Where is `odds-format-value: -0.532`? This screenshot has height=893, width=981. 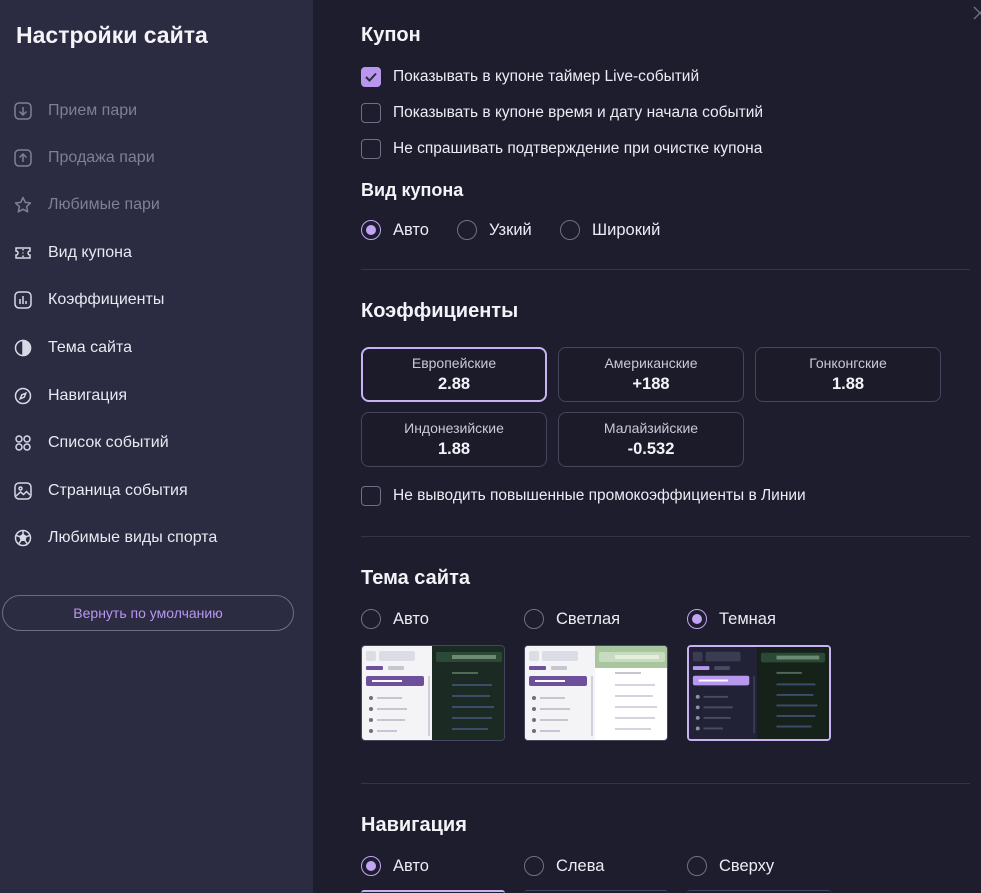 odds-format-value: -0.532 is located at coordinates (651, 449).